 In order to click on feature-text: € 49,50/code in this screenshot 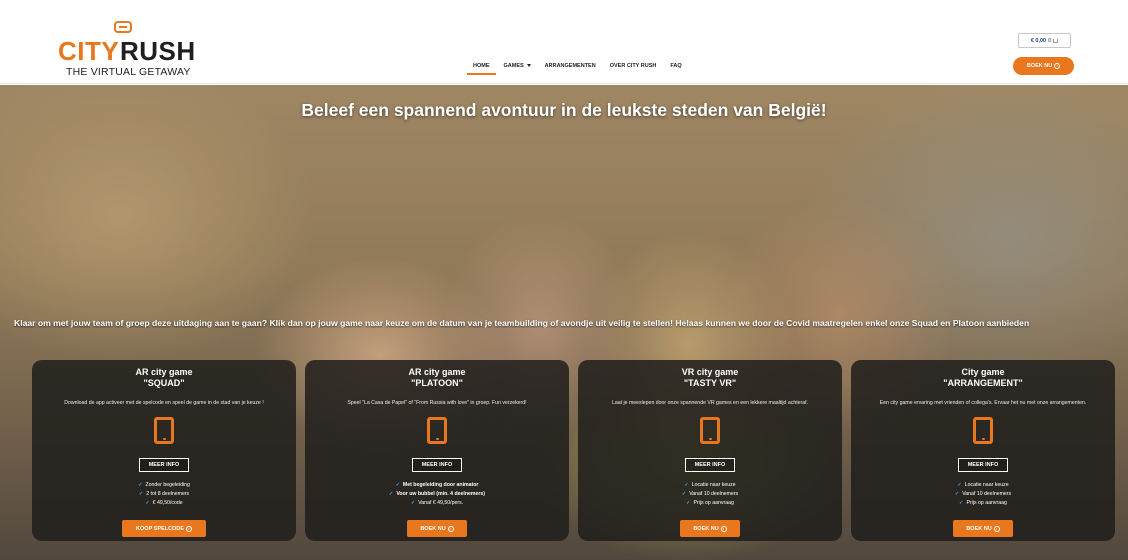, I will do `click(167, 503)`.